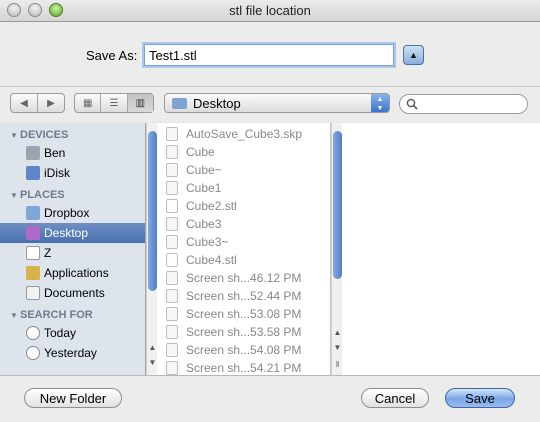 This screenshot has width=540, height=422. I want to click on file-row: Screen sh...52.44 PM, so click(232, 296).